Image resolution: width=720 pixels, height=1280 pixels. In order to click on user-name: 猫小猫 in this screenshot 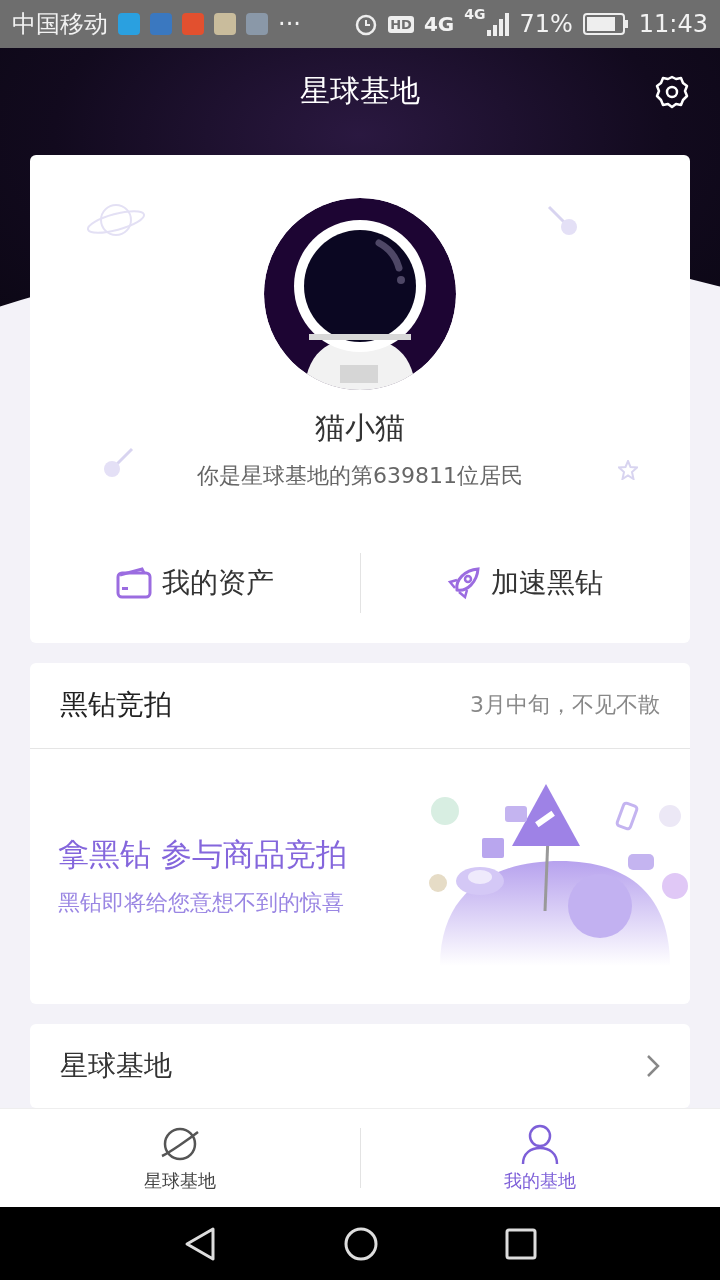, I will do `click(360, 428)`.